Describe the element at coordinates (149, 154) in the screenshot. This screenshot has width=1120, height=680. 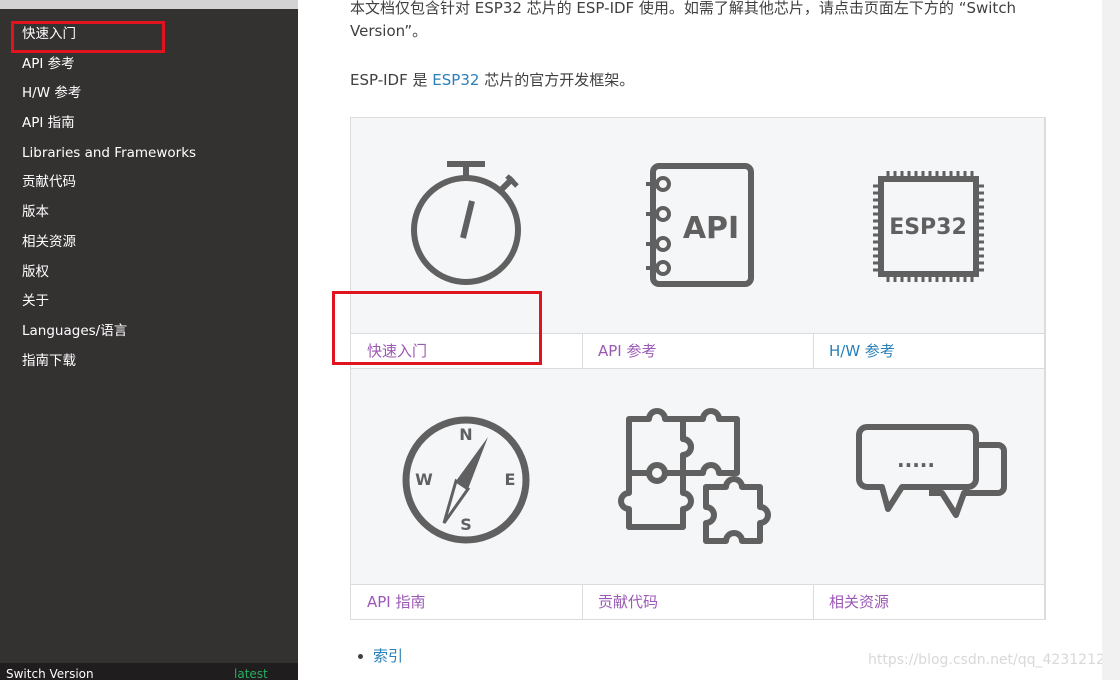
I see `sidebar-item-libraries: Libraries and Frameworks` at that location.